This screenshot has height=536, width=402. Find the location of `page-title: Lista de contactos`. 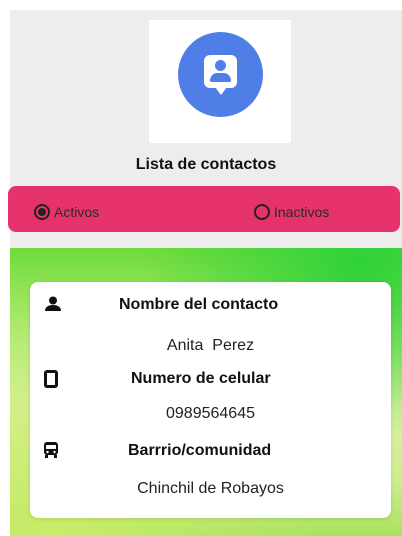

page-title: Lista de contactos is located at coordinates (206, 164).